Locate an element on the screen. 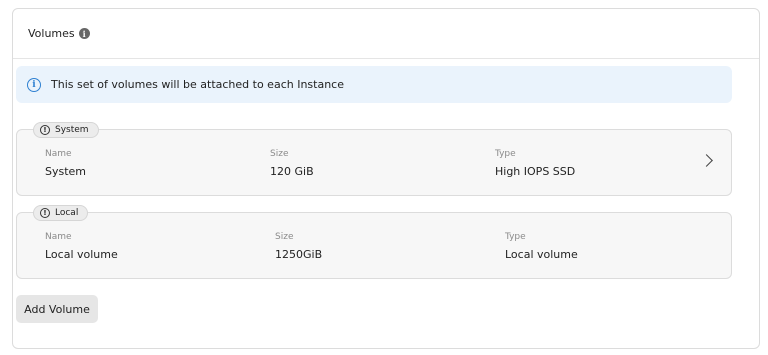 The height and width of the screenshot is (355, 768). name-field: Name Local volume is located at coordinates (81, 246).